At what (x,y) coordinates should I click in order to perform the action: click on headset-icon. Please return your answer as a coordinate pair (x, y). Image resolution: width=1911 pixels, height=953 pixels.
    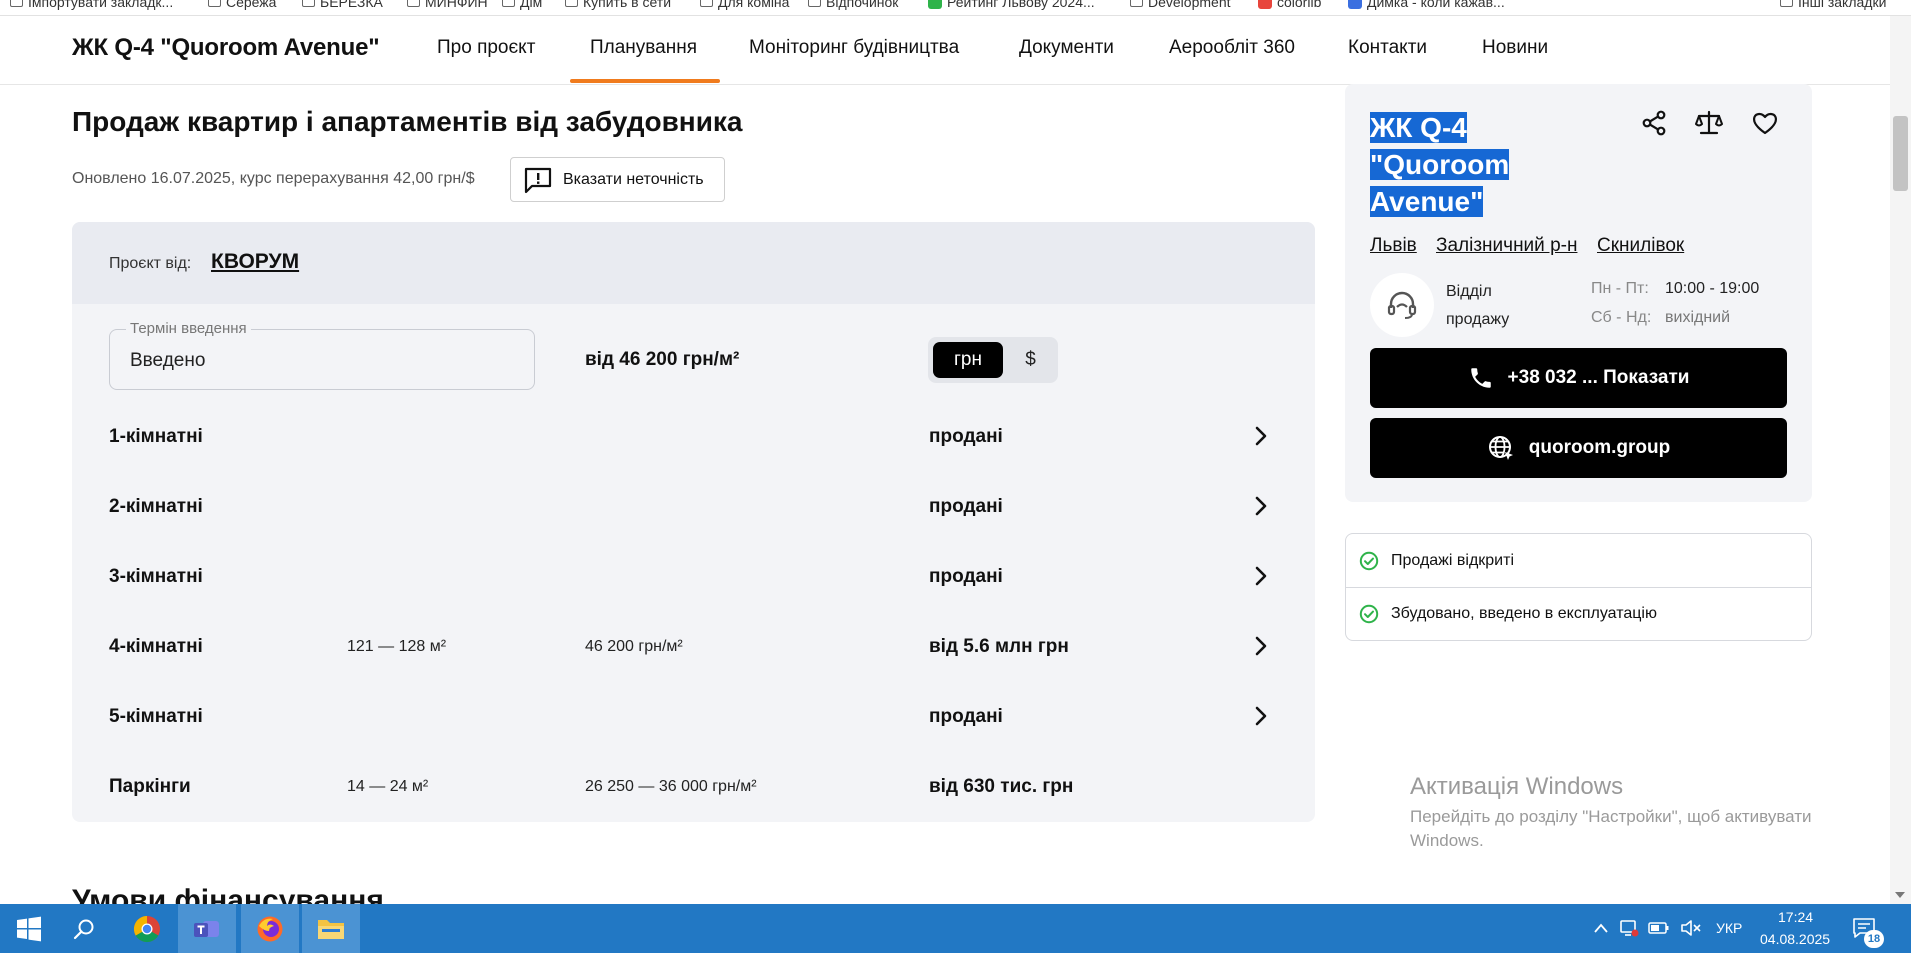
    Looking at the image, I should click on (1402, 305).